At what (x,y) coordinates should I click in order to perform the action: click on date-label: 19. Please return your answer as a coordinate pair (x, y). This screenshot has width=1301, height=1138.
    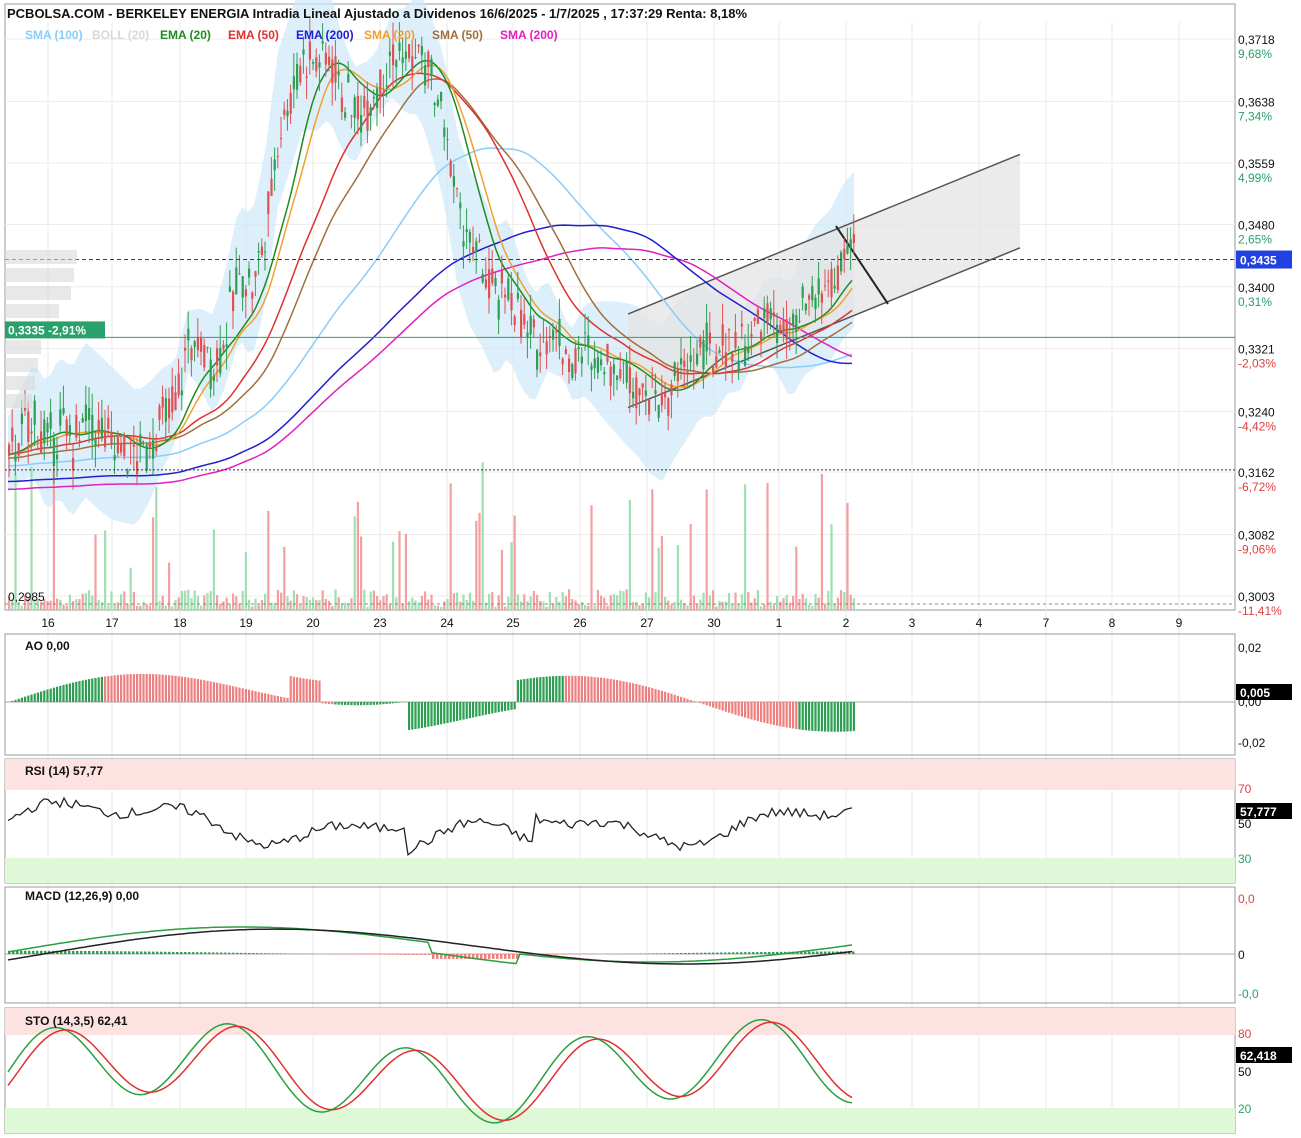
    Looking at the image, I should click on (246, 623).